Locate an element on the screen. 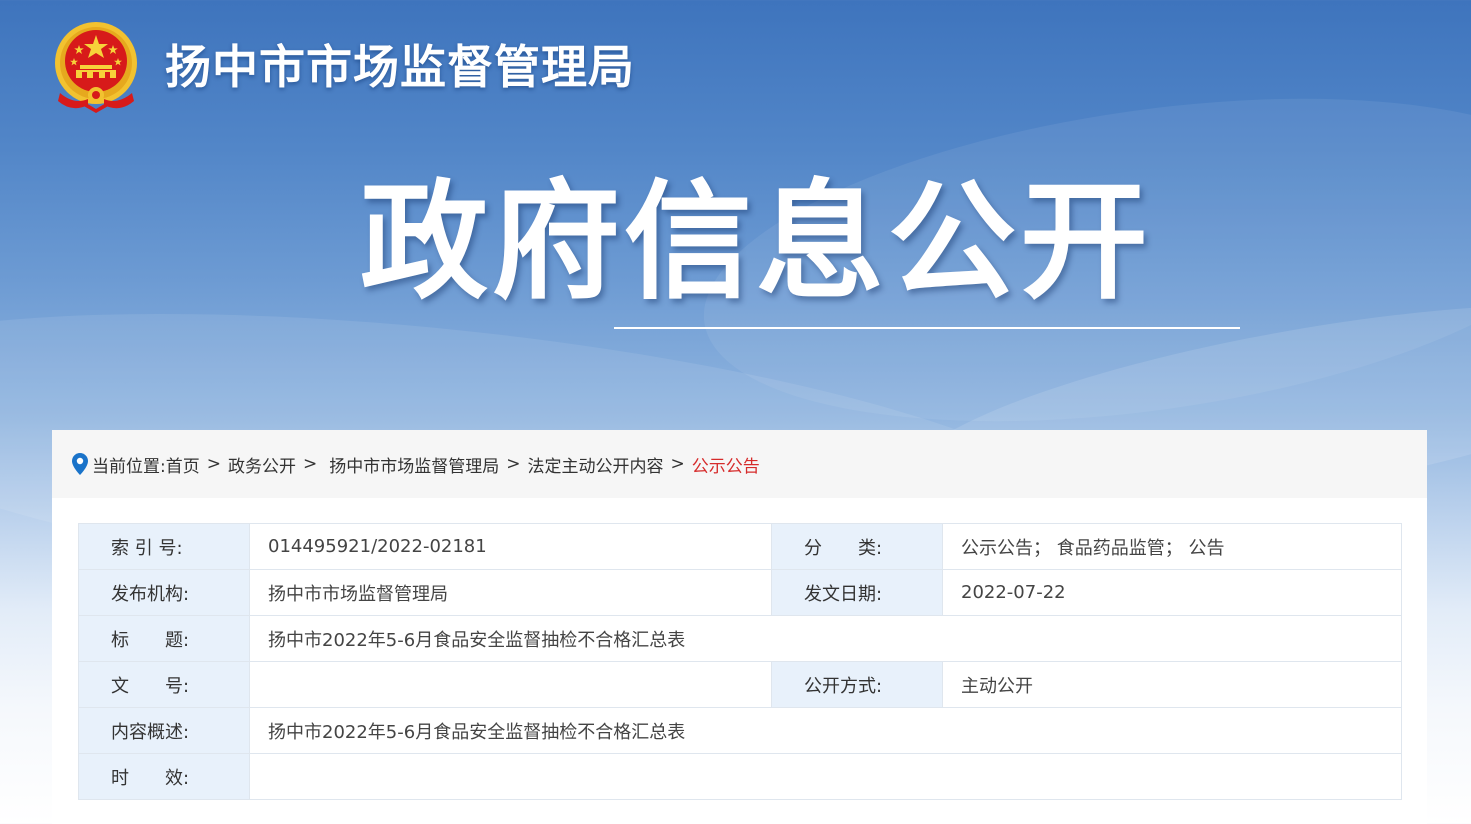  hero-underline is located at coordinates (927, 328).